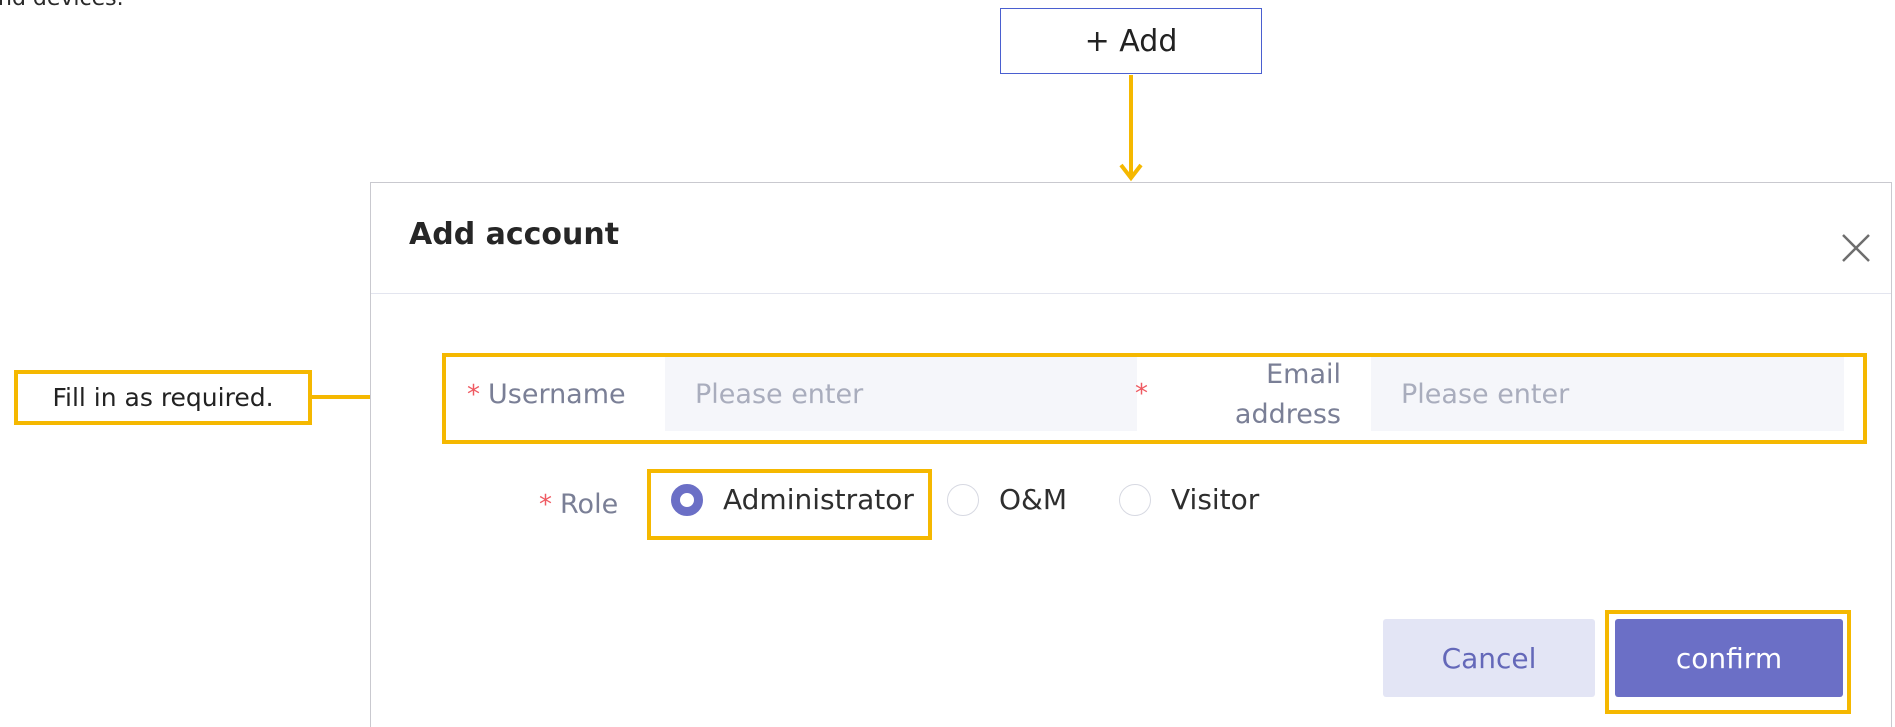 The height and width of the screenshot is (727, 1895). I want to click on email-label-line2: address, so click(1287, 414).